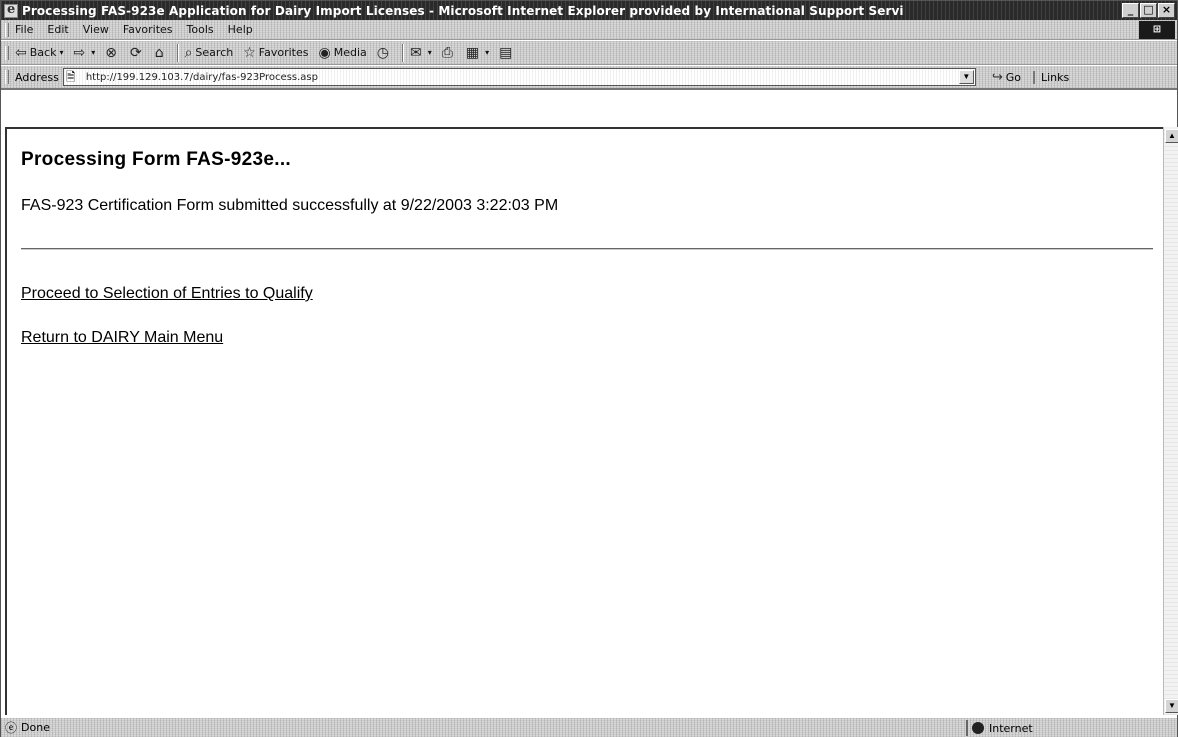 This screenshot has height=737, width=1178. Describe the element at coordinates (1166, 10) in the screenshot. I see `close-button: ×` at that location.